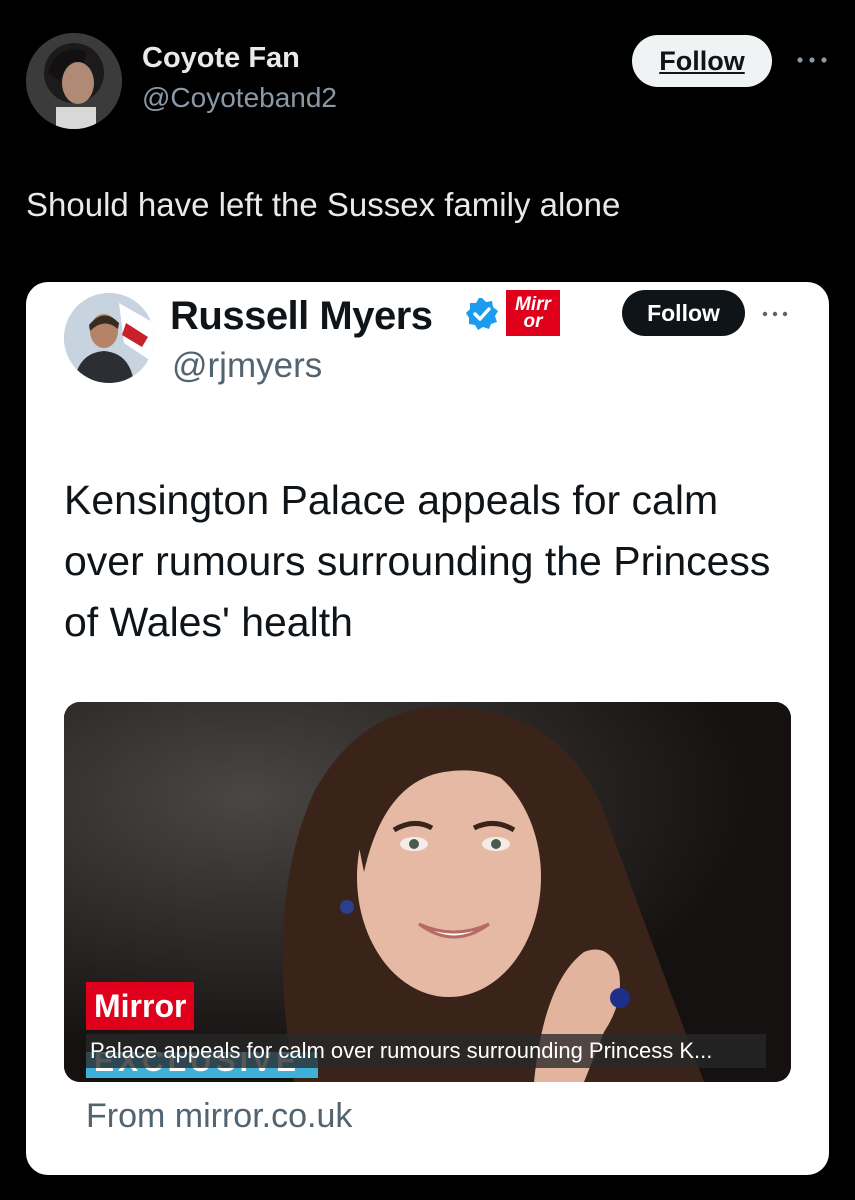 The height and width of the screenshot is (1200, 855). Describe the element at coordinates (140, 1006) in the screenshot. I see `media-brand-label: Mirror` at that location.